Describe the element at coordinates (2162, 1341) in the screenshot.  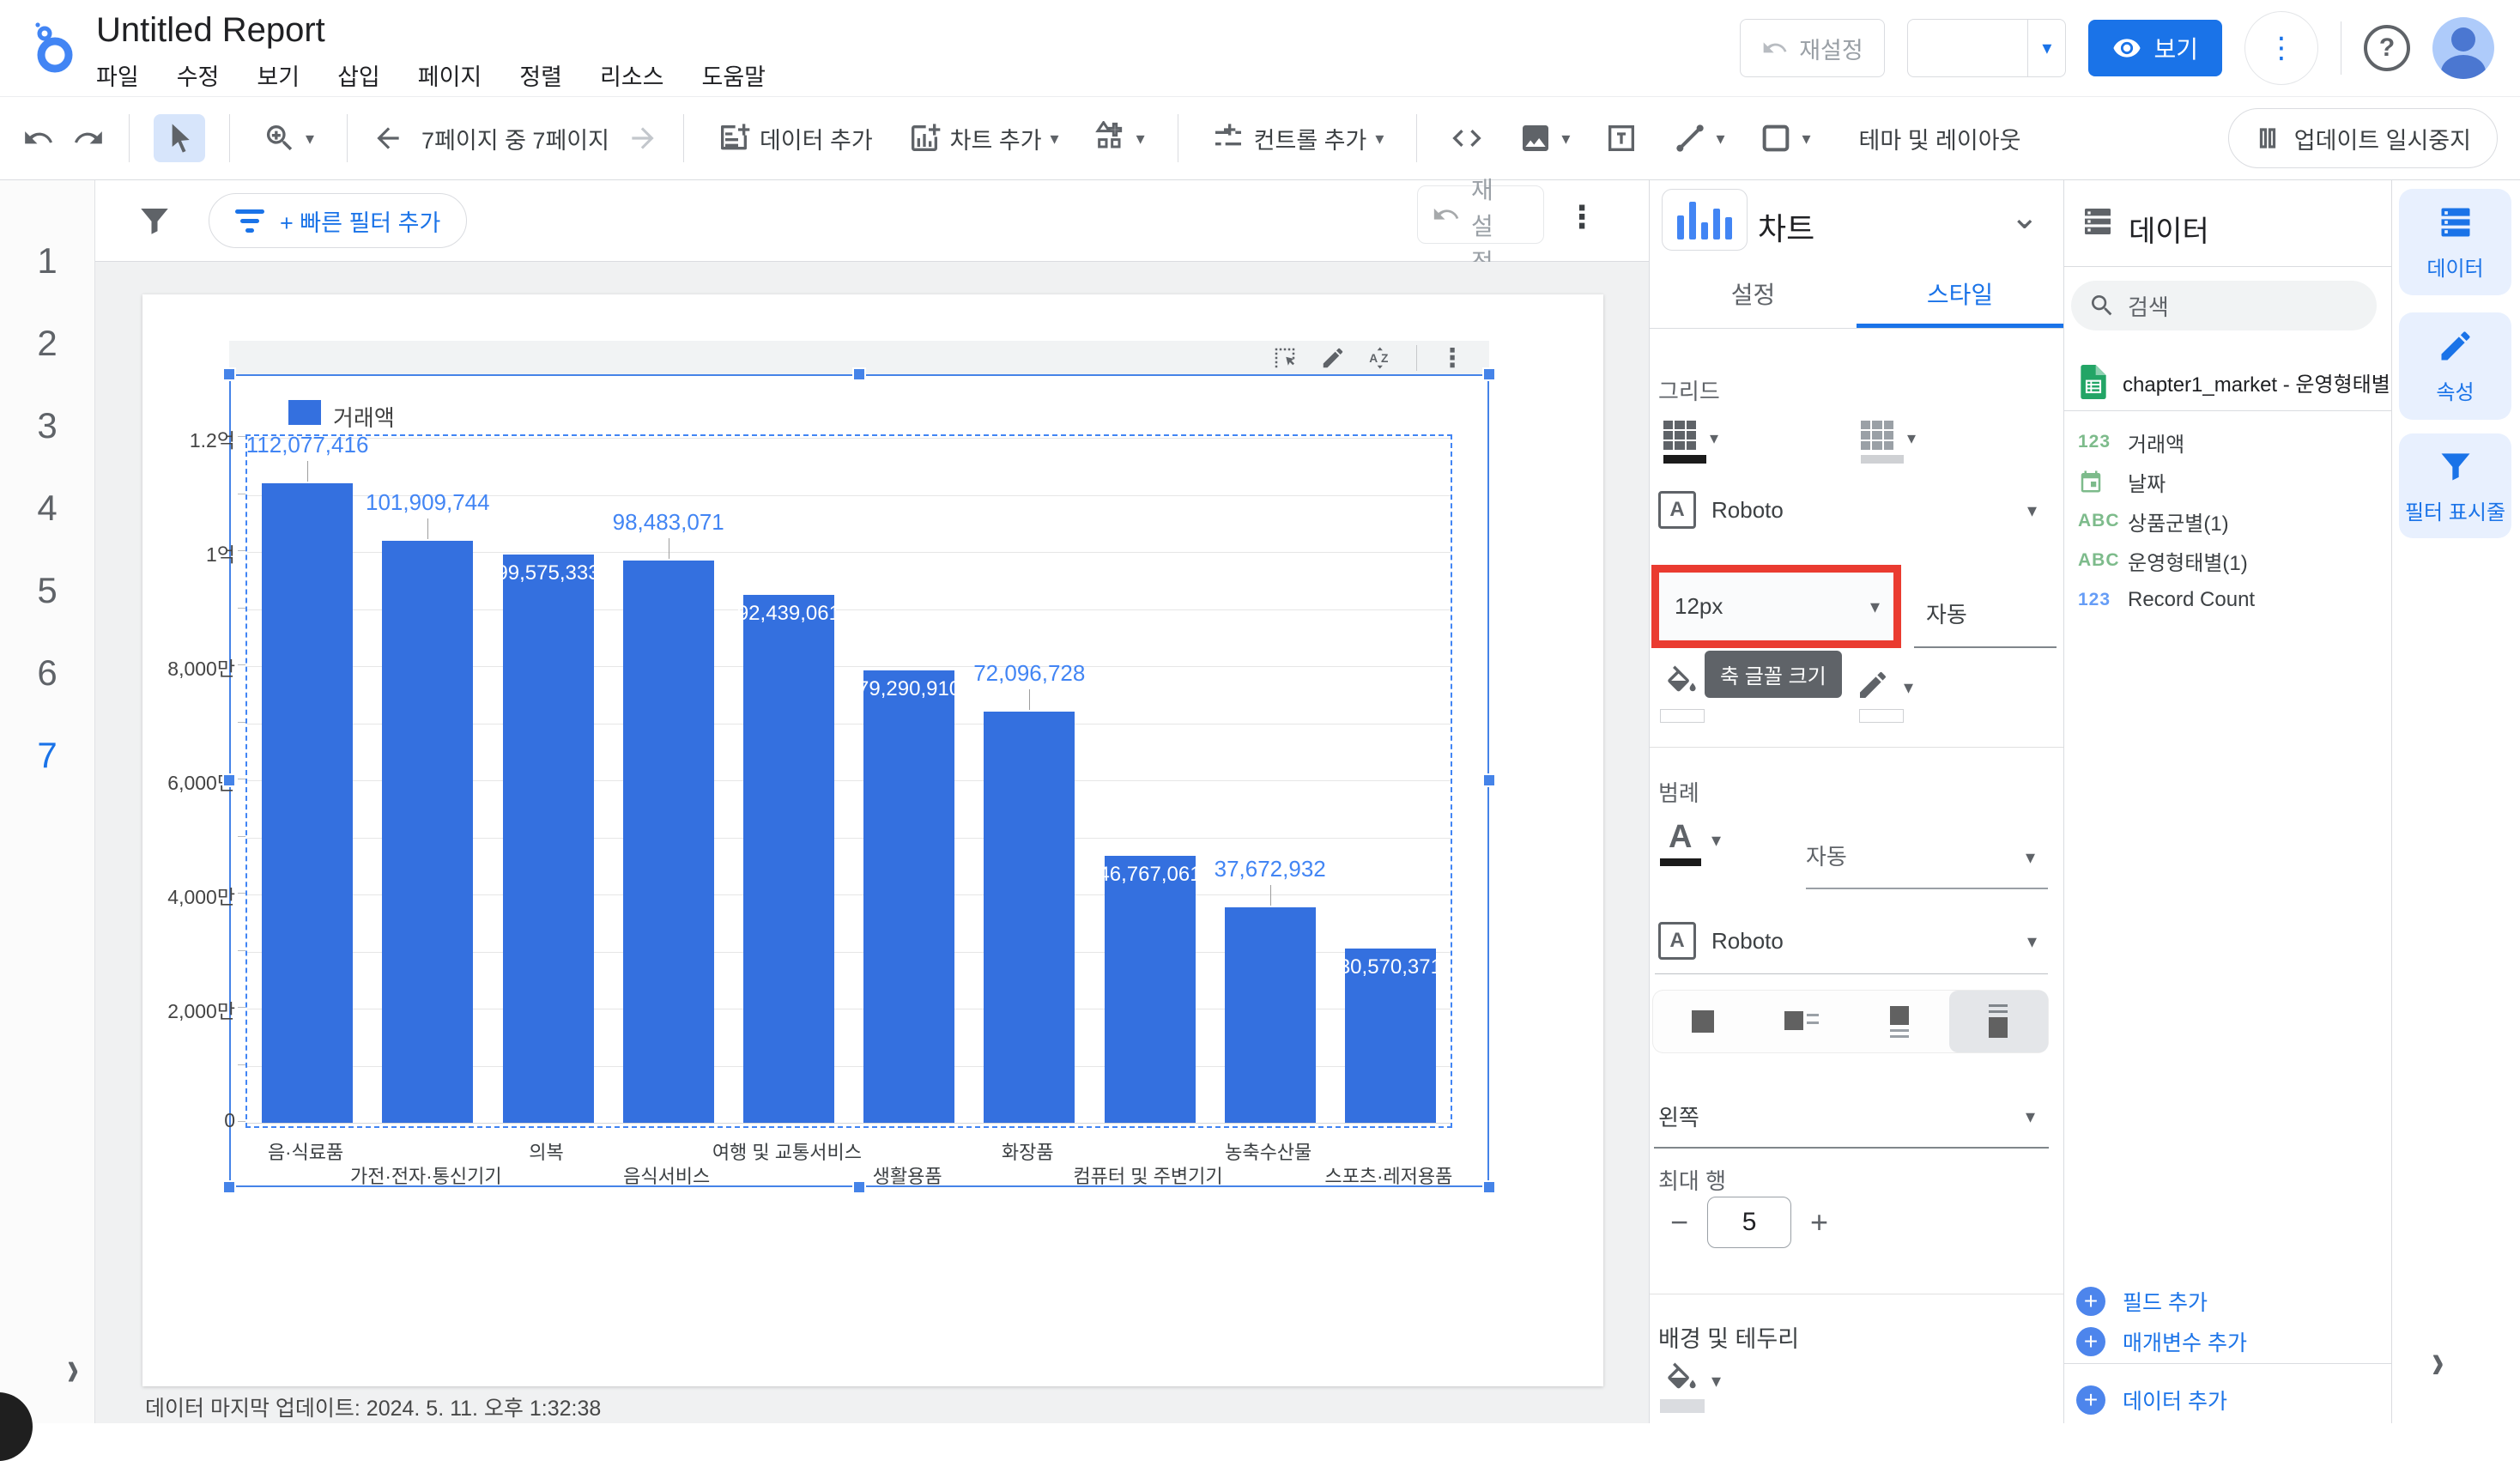
I see `add-parameter-button: + 매개변수 추가` at that location.